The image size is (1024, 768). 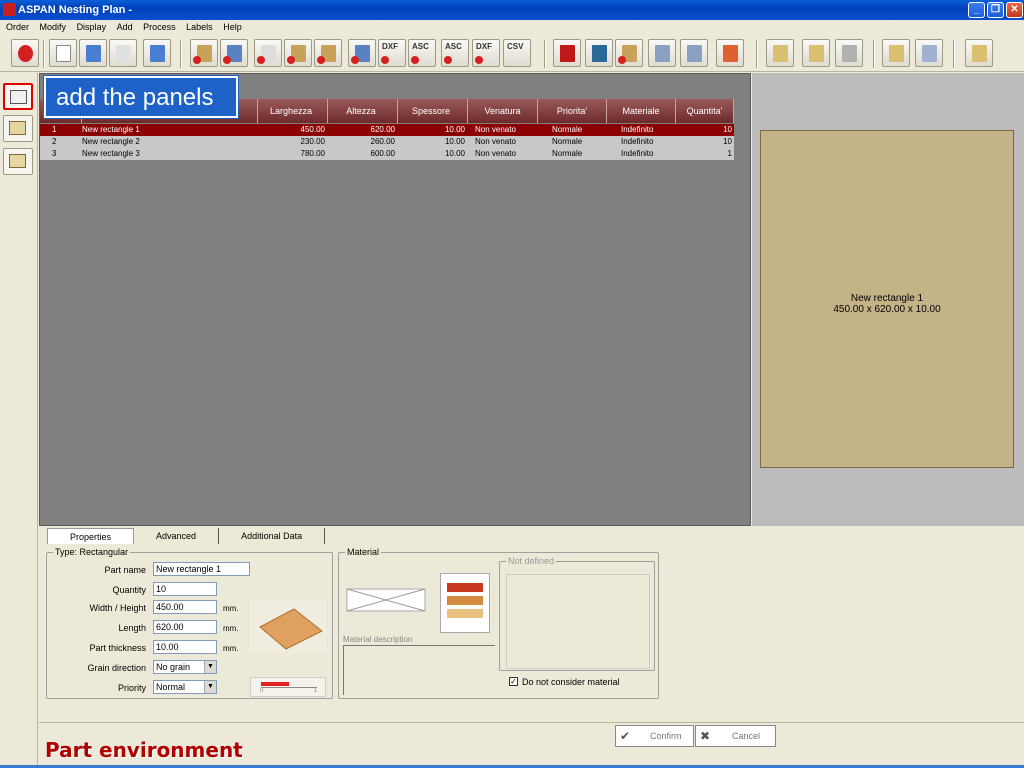 I want to click on cancel-button: ✖ Cancel, so click(x=735, y=736).